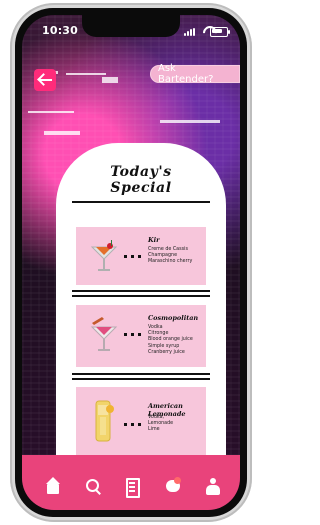 The height and width of the screenshot is (525, 320). Describe the element at coordinates (195, 74) in the screenshot. I see `ask-bartender-button: Ask Bartender?` at that location.